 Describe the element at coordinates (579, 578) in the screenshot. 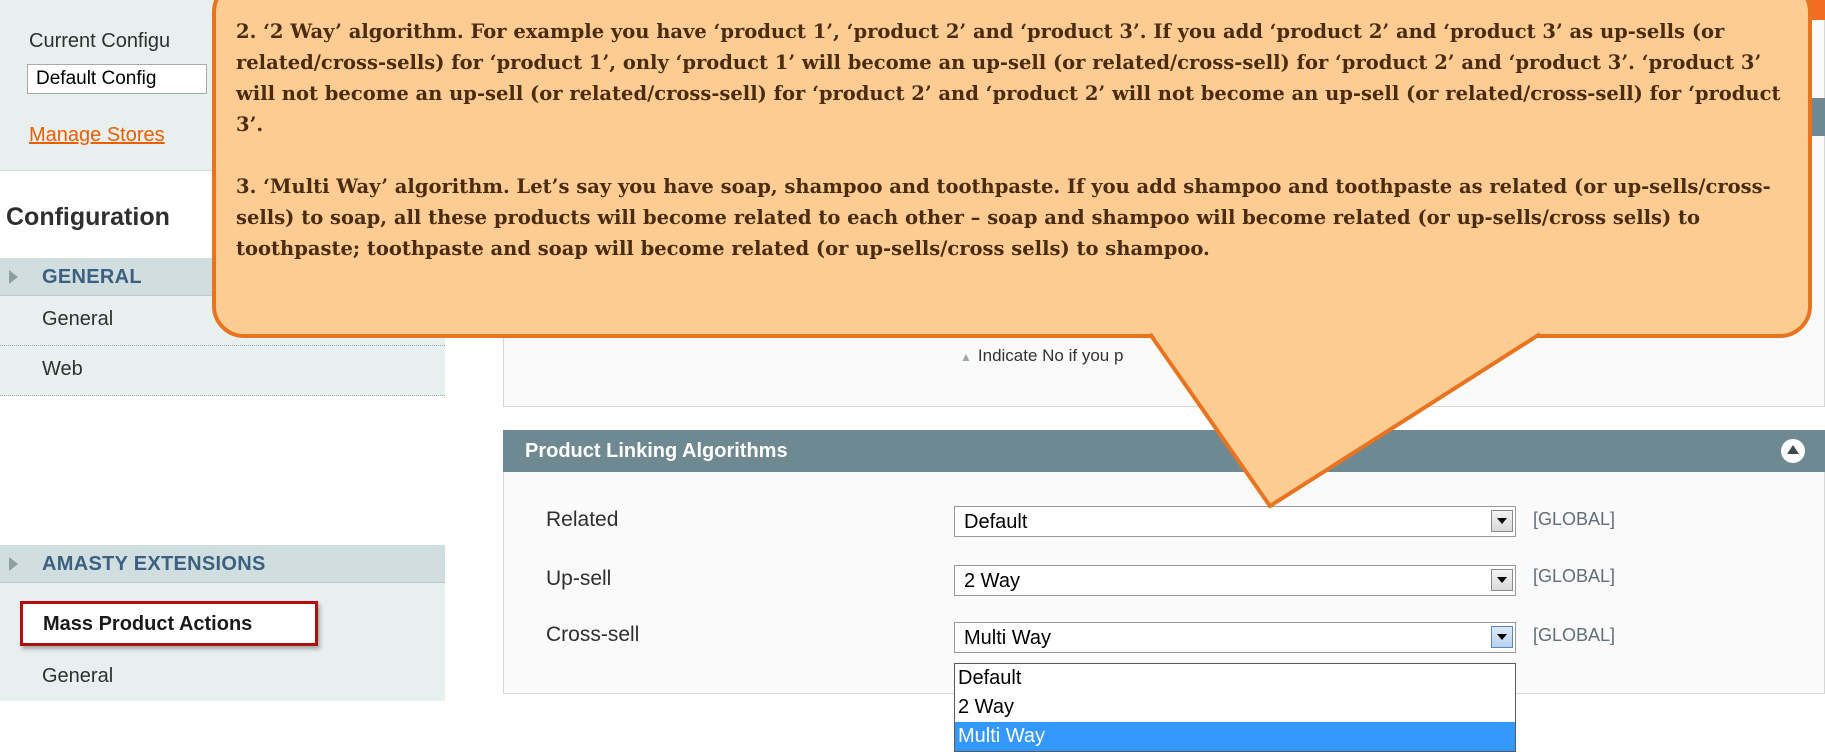

I see `upsell-label: Up-sell` at that location.